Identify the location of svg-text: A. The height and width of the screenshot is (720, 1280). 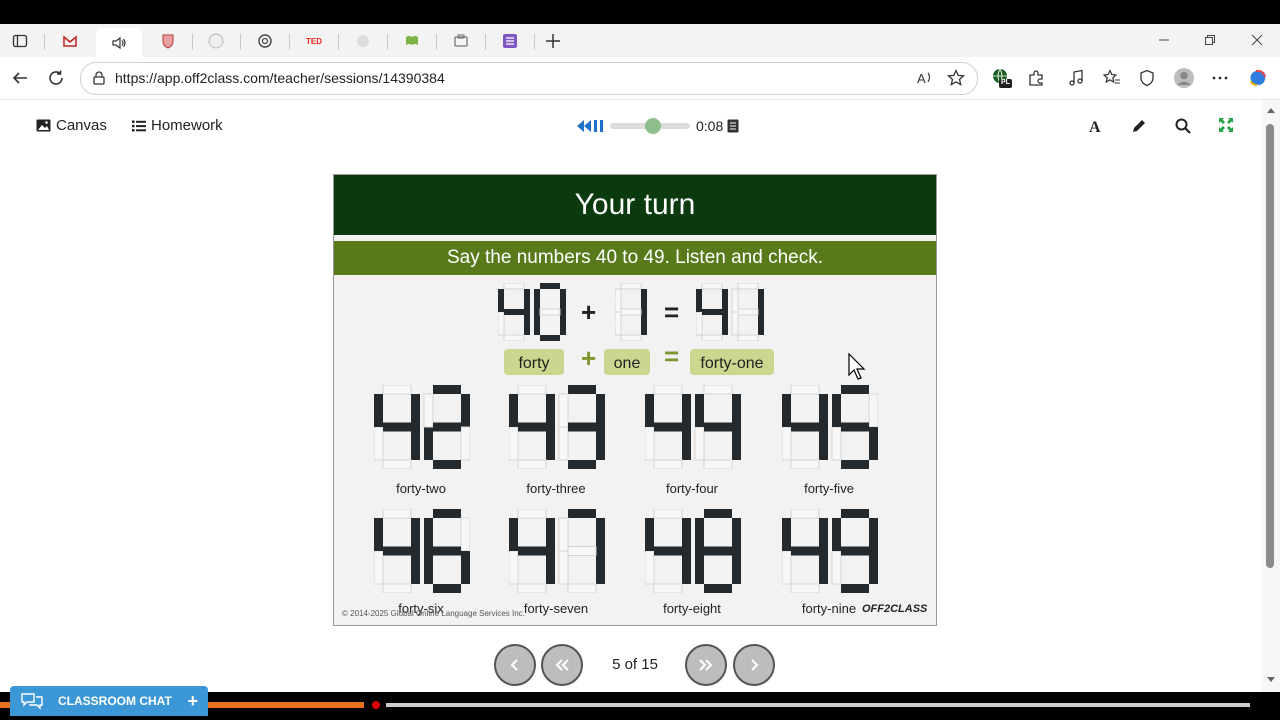
(1095, 126).